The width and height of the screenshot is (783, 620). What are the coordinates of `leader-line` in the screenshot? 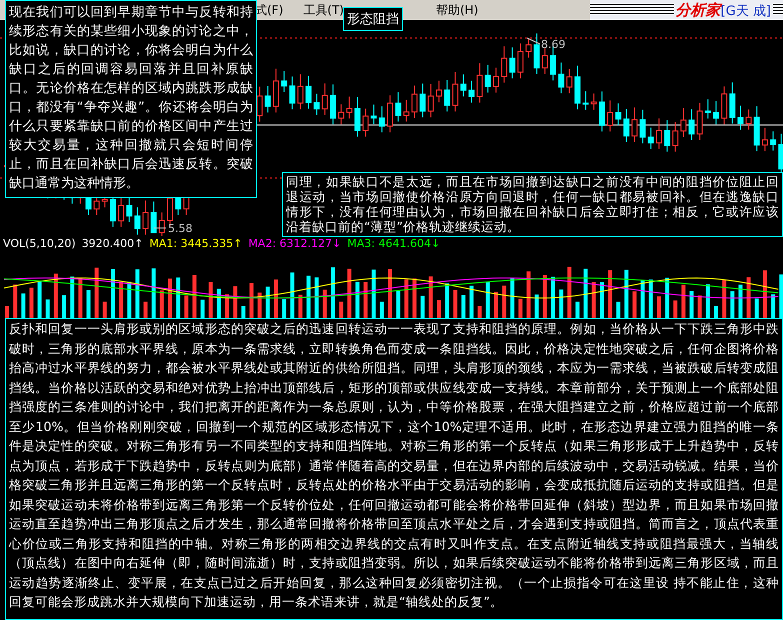 It's located at (533, 41).